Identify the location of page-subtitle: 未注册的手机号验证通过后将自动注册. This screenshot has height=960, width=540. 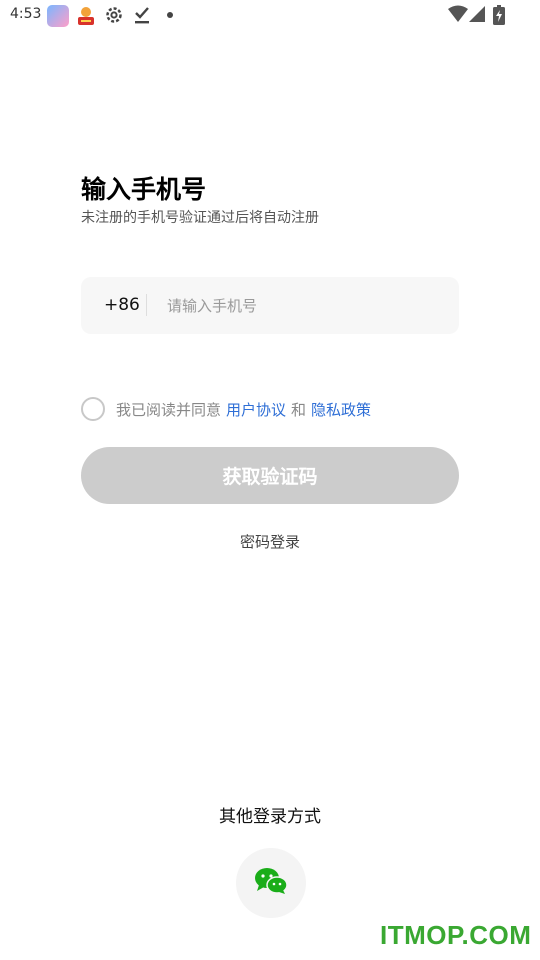
(200, 218).